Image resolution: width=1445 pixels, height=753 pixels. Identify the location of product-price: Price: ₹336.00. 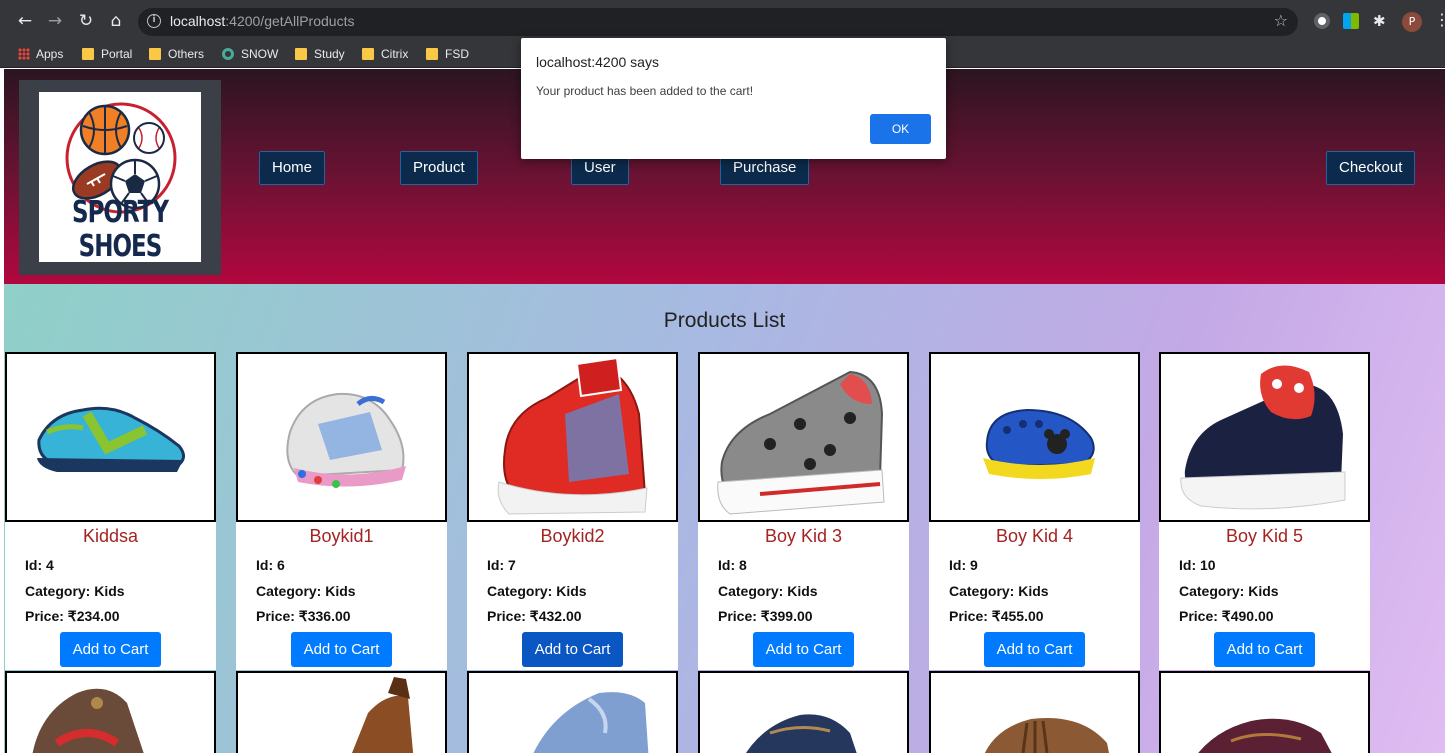
(303, 616).